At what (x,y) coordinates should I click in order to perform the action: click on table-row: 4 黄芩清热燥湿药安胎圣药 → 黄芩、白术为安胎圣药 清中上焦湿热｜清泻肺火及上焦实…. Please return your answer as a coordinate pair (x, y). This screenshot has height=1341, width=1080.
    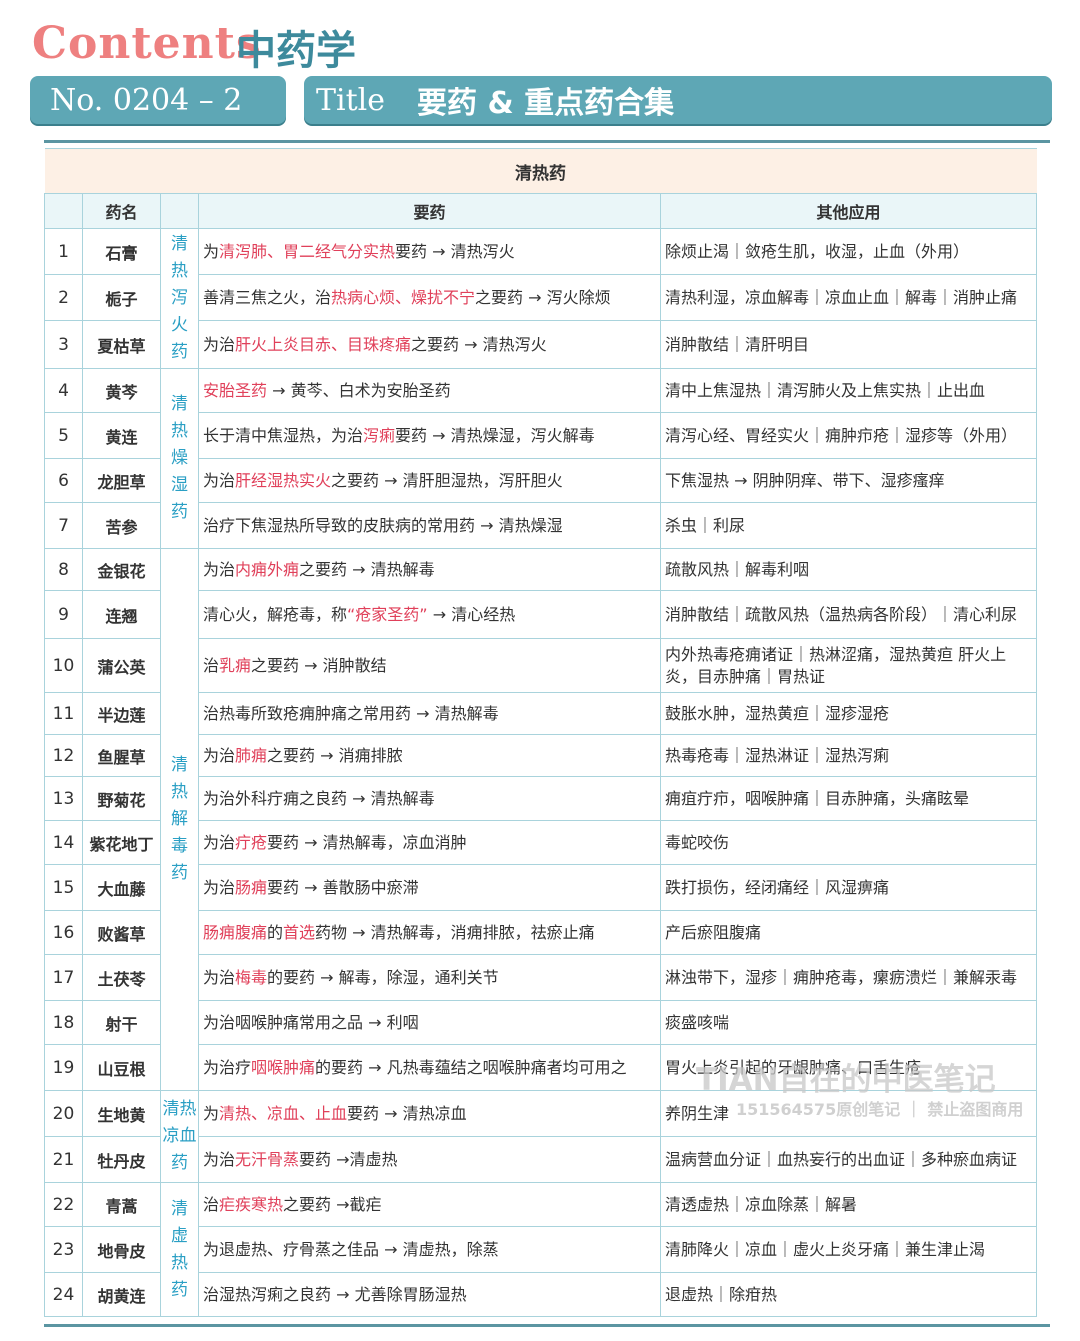
    Looking at the image, I should click on (541, 458).